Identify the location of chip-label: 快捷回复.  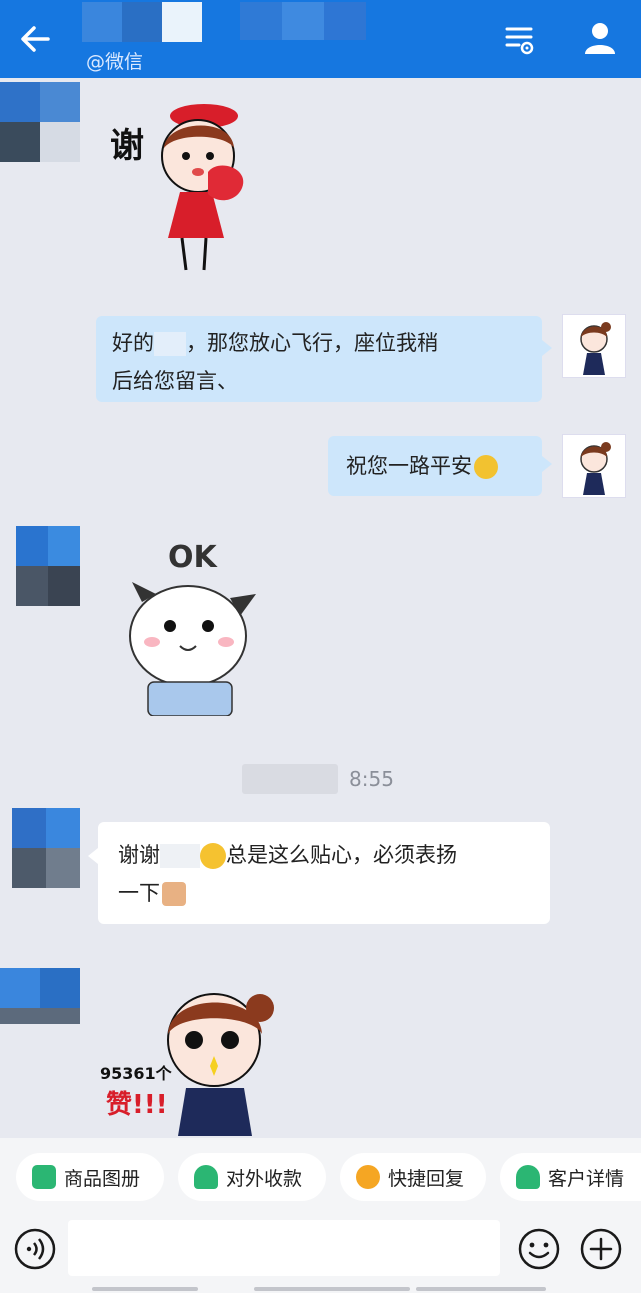
(426, 1178).